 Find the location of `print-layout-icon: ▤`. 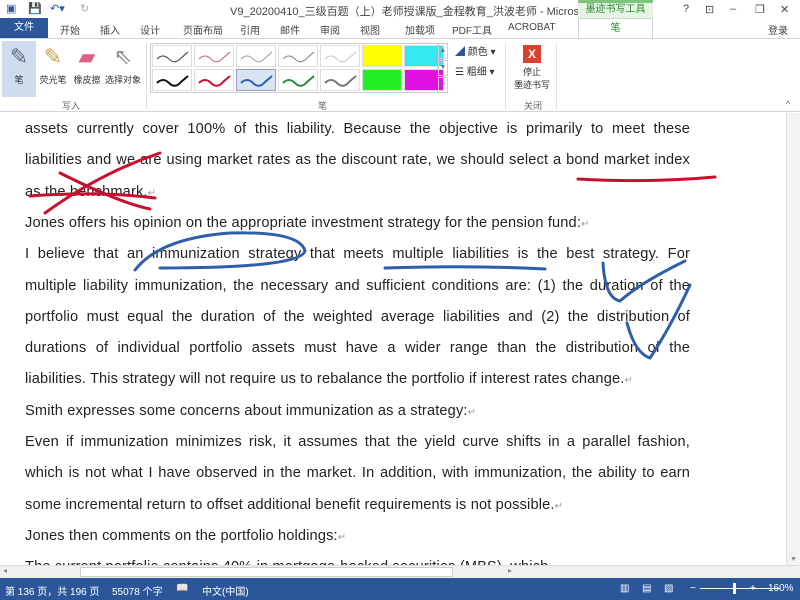

print-layout-icon: ▤ is located at coordinates (646, 588).